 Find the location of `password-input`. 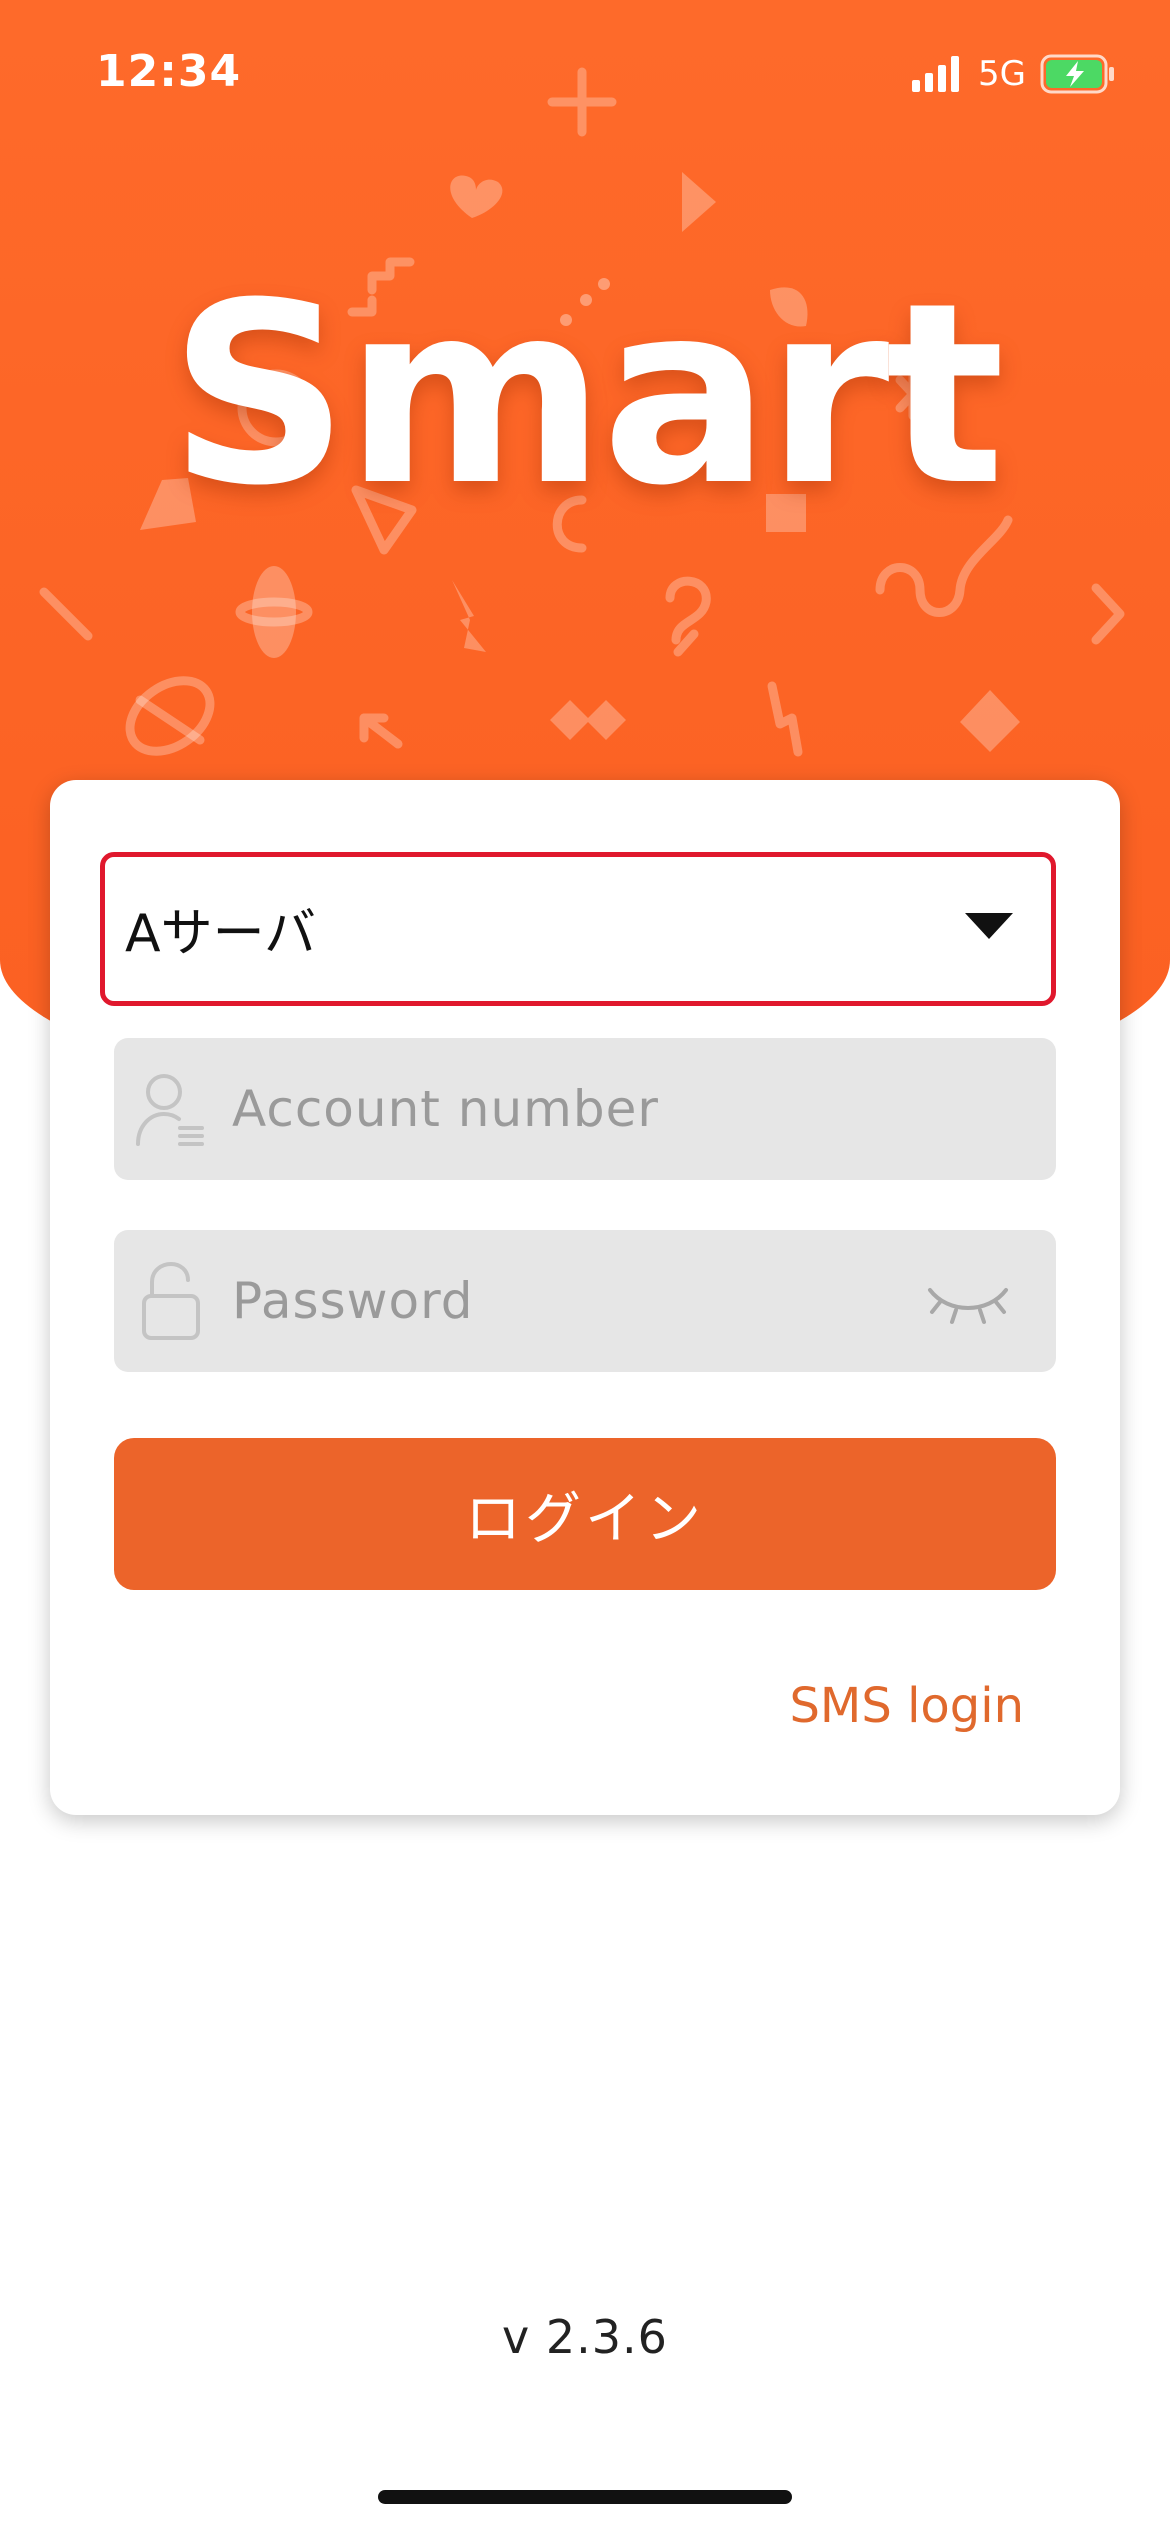

password-input is located at coordinates (582, 1301).